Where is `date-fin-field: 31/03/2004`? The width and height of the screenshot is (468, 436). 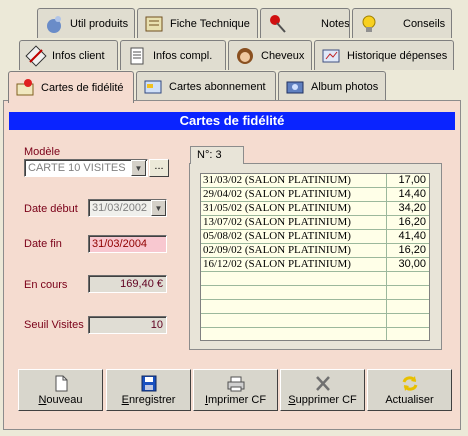
date-fin-field: 31/03/2004 is located at coordinates (127, 244).